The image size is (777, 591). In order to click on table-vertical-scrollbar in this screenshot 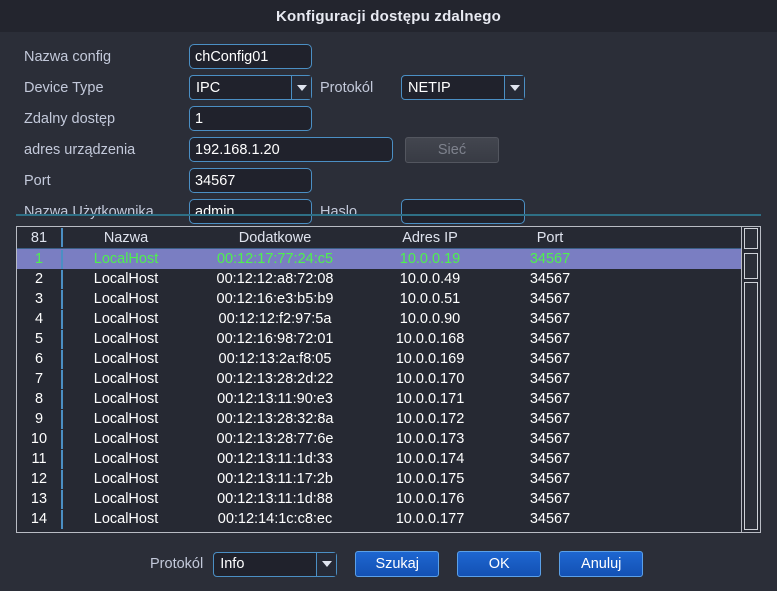, I will do `click(750, 379)`.